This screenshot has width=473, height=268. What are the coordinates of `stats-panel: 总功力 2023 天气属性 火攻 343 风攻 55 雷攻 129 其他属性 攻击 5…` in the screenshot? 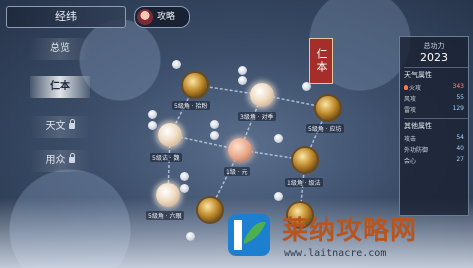 It's located at (434, 126).